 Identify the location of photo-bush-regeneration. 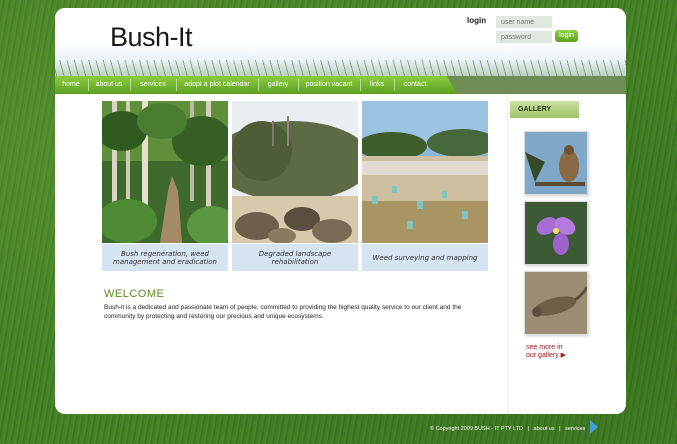
(165, 172).